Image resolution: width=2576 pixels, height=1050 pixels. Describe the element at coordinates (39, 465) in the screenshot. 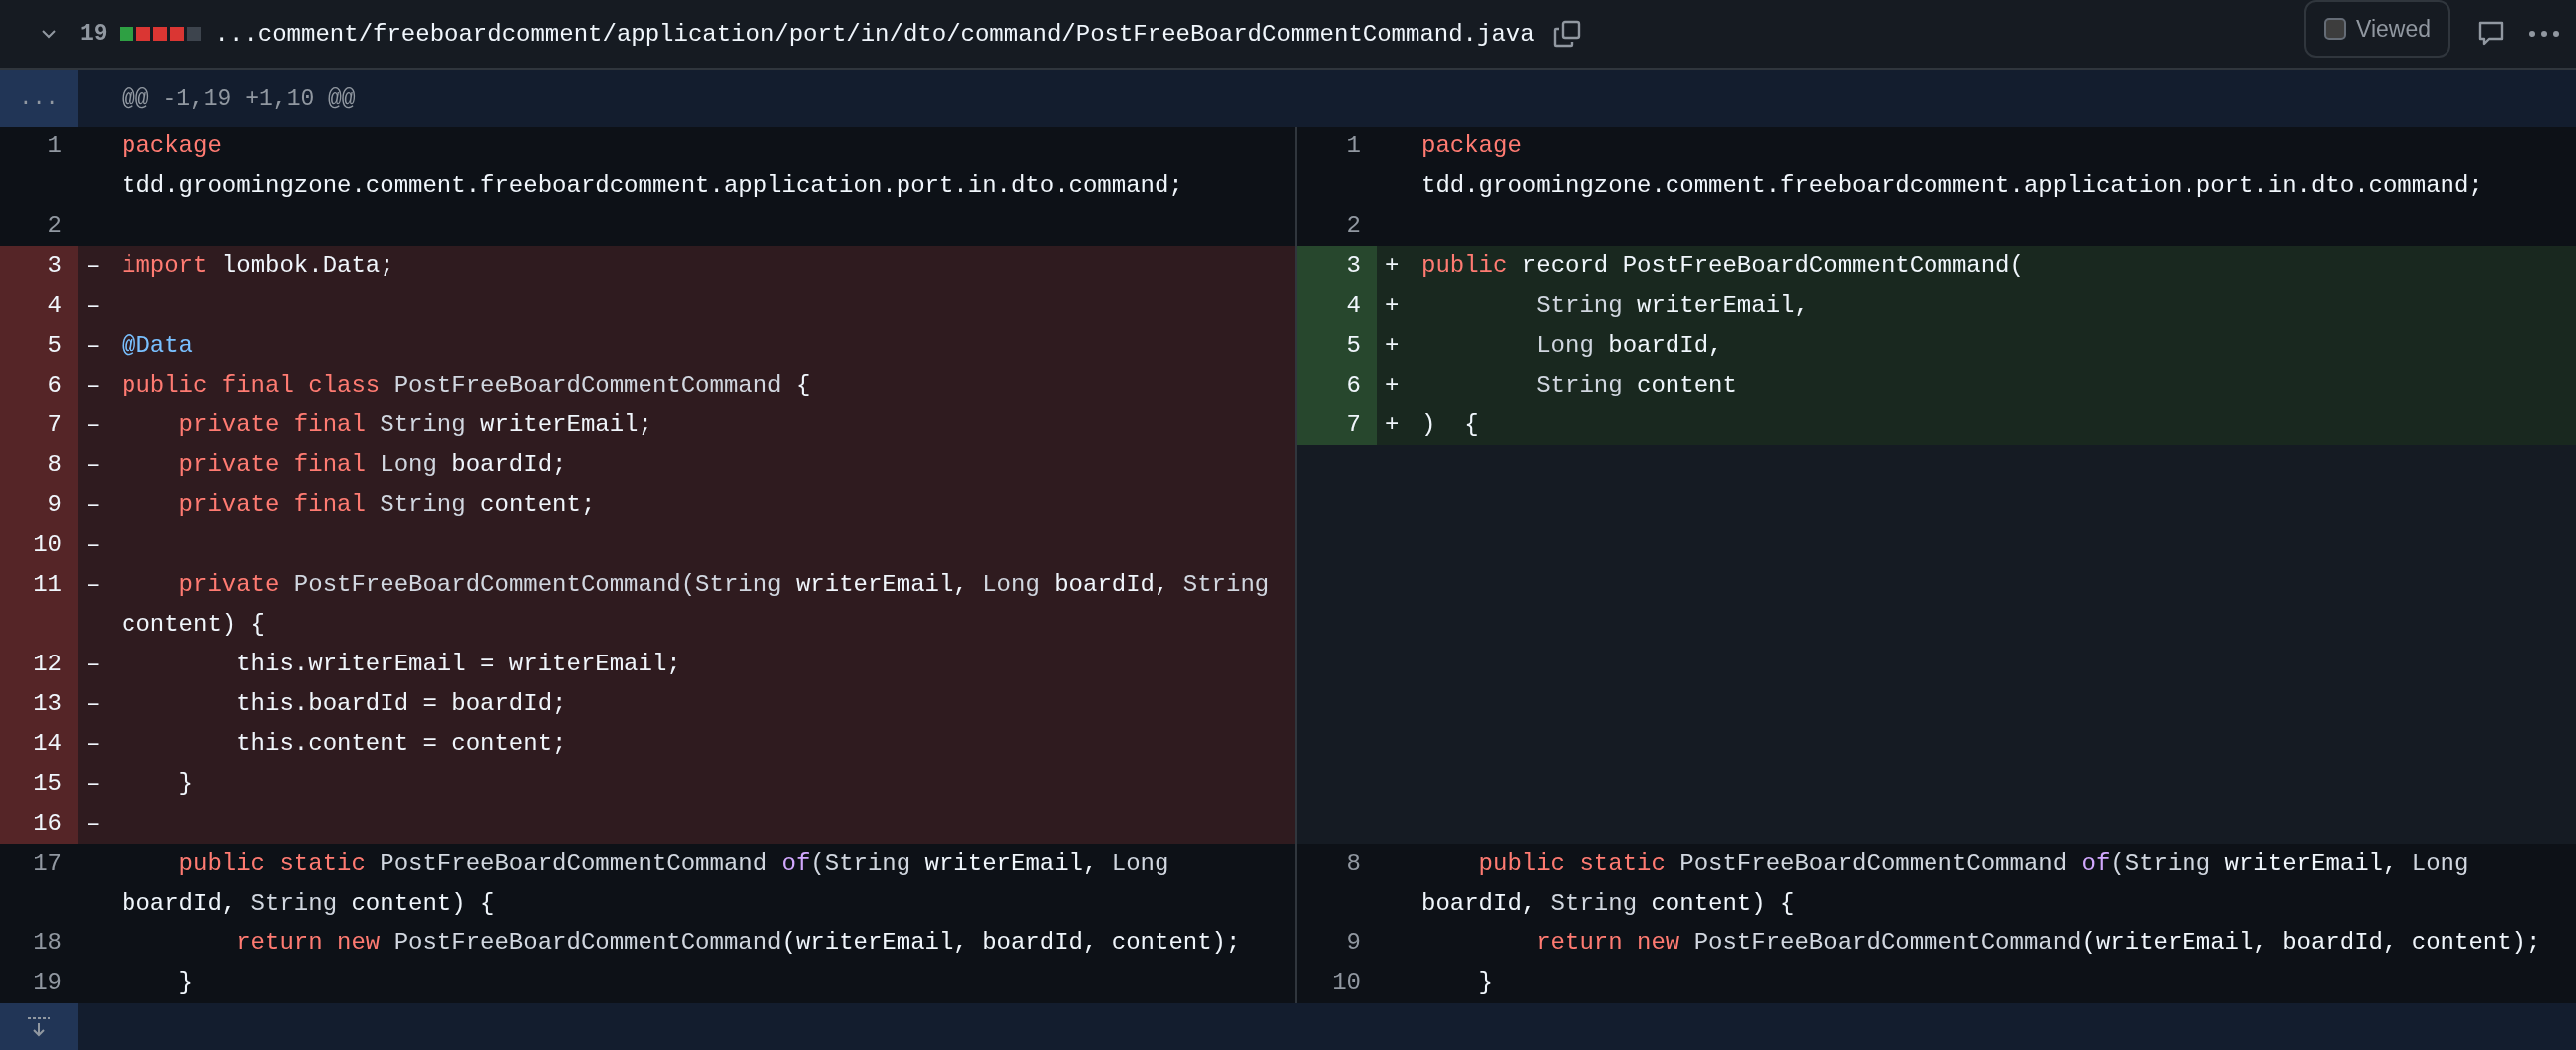

I see `line-number: 8` at that location.